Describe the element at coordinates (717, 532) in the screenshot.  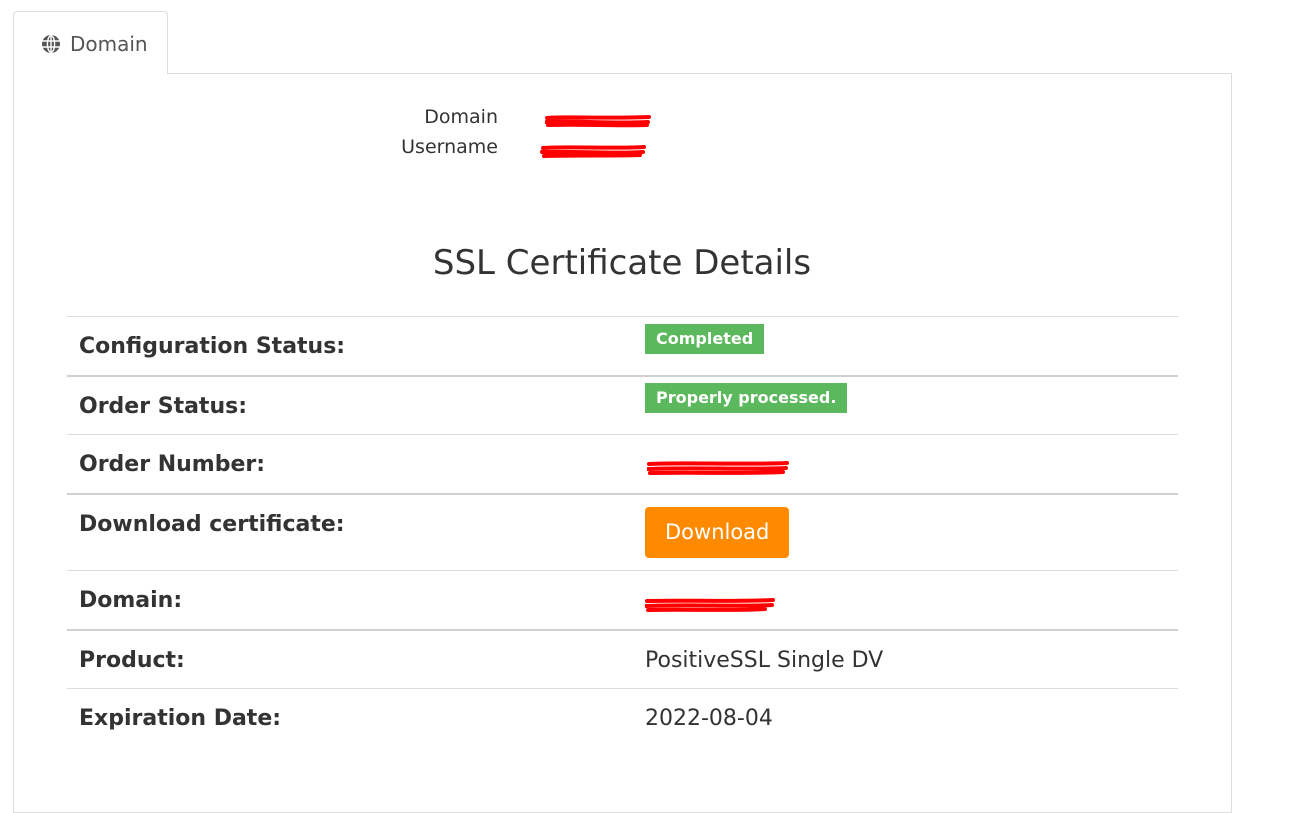
I see `download-button: Download` at that location.